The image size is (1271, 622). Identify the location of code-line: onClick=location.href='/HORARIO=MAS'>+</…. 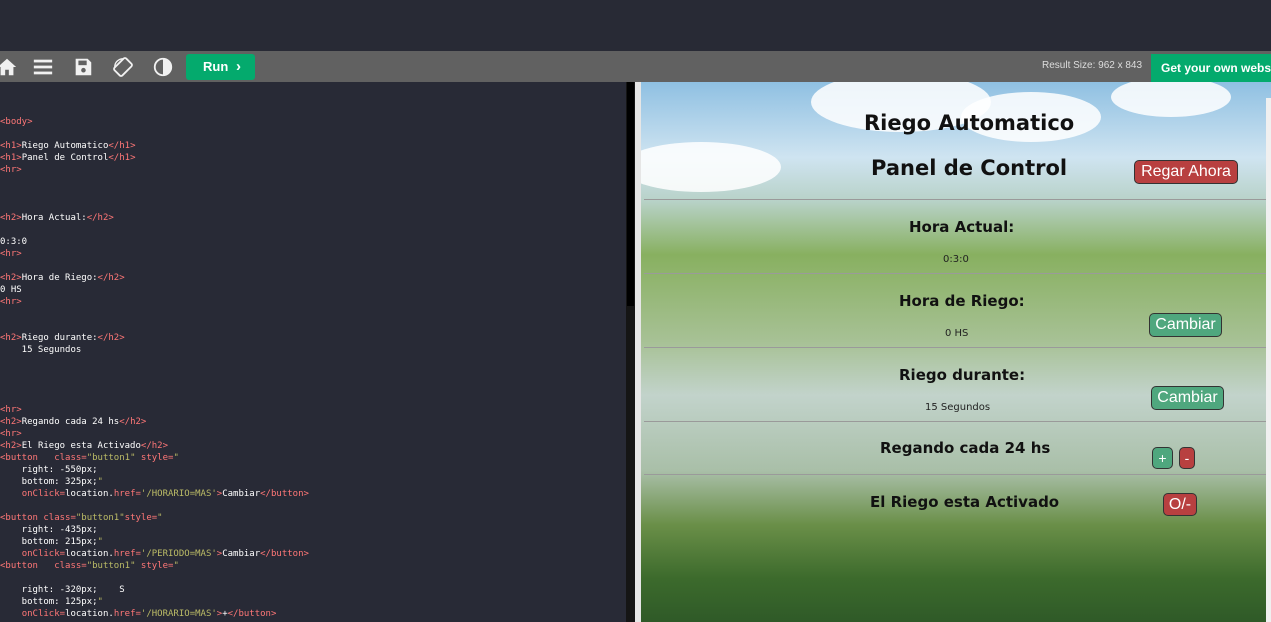
(149, 614).